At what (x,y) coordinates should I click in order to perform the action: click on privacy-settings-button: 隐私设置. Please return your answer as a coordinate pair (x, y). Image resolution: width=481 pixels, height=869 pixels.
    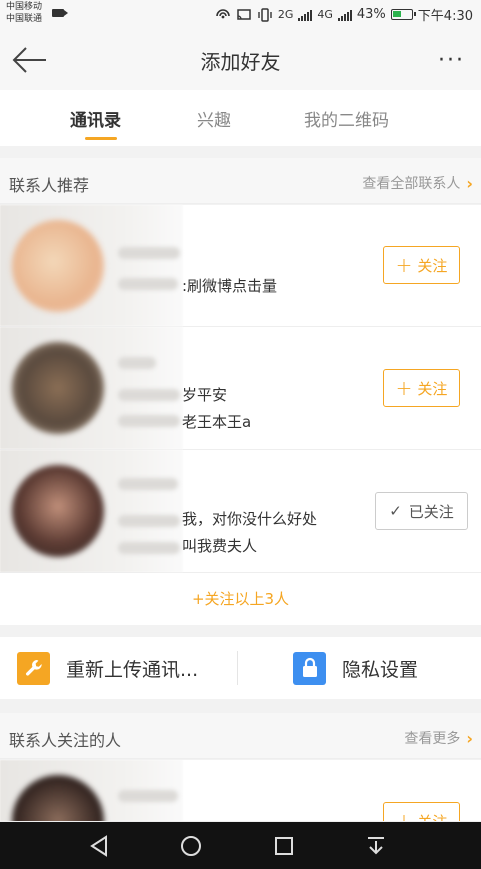
    Looking at the image, I should click on (355, 668).